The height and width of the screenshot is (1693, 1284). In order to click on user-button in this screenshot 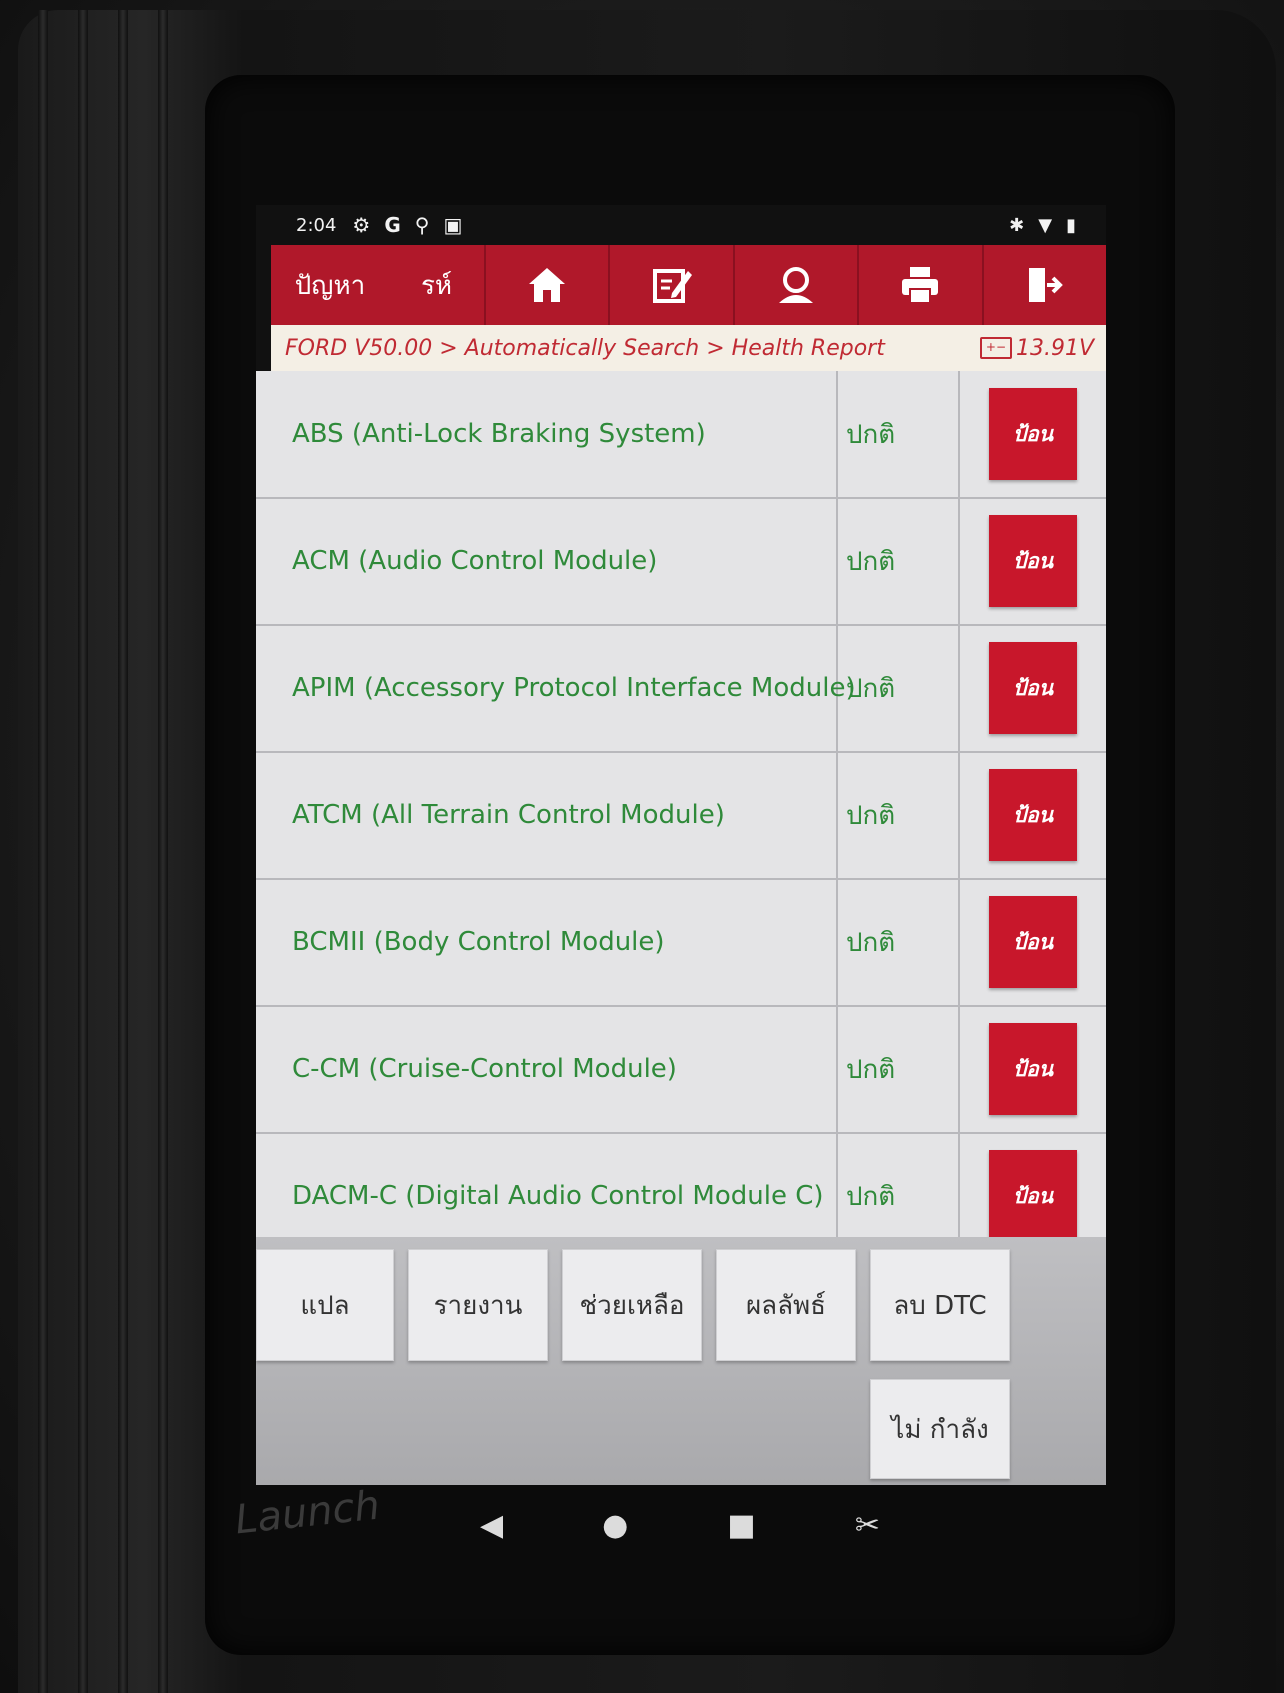, I will do `click(794, 285)`.